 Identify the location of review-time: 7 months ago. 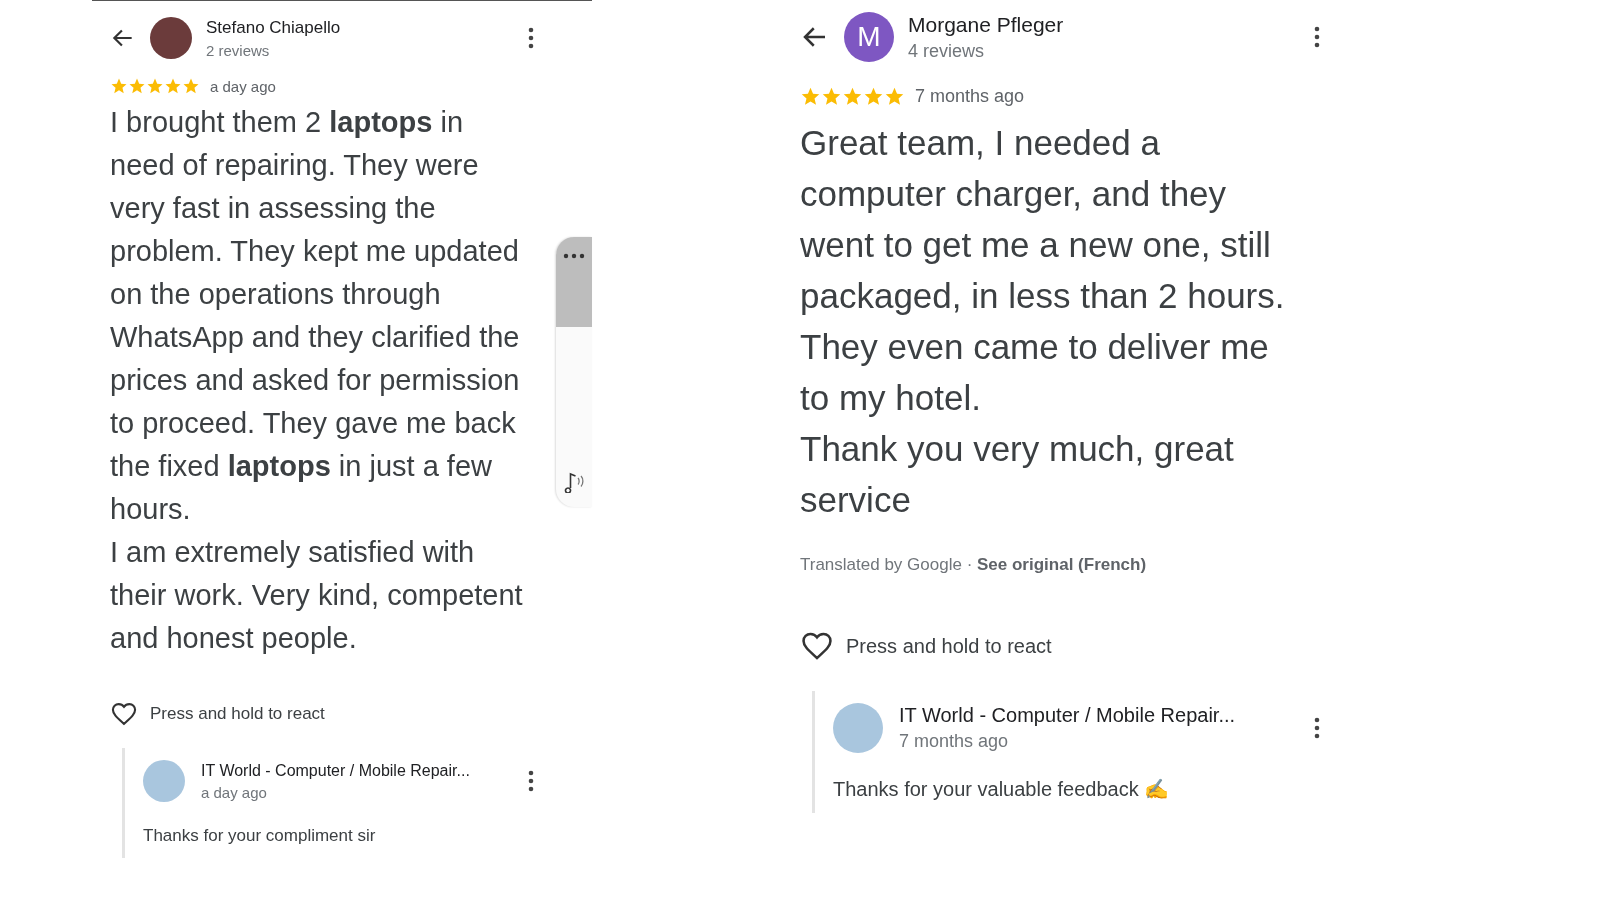
(970, 96).